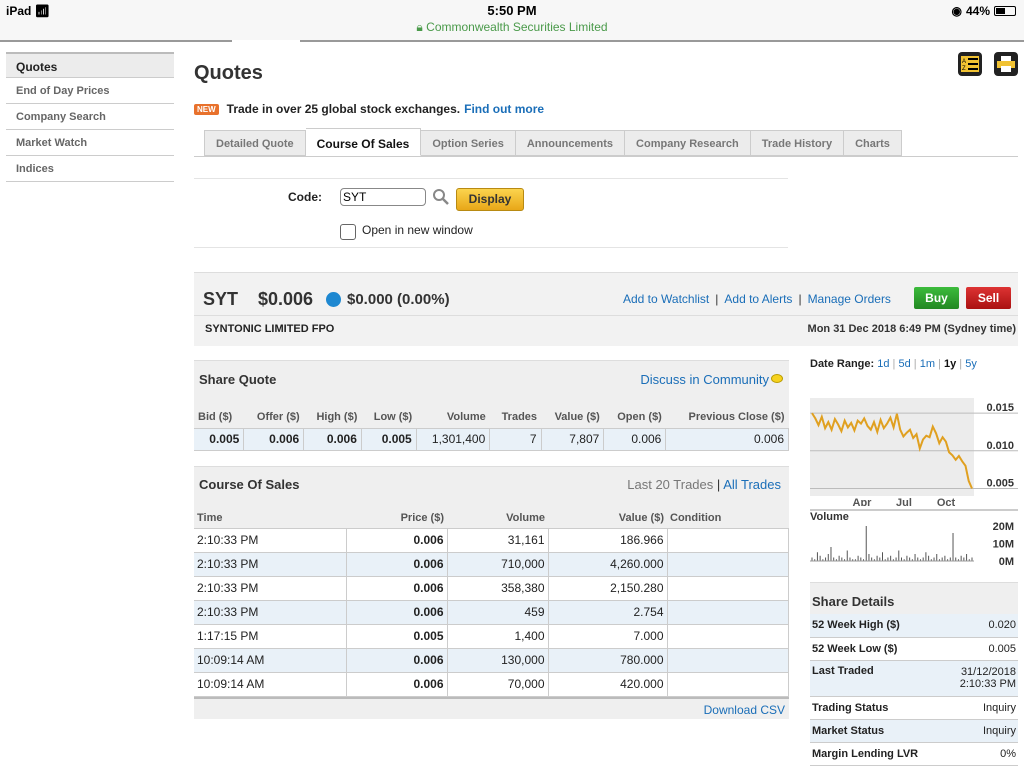 Image resolution: width=1024 pixels, height=768 pixels. I want to click on company-name: SYNTONIC LIMITED FPO, so click(270, 329).